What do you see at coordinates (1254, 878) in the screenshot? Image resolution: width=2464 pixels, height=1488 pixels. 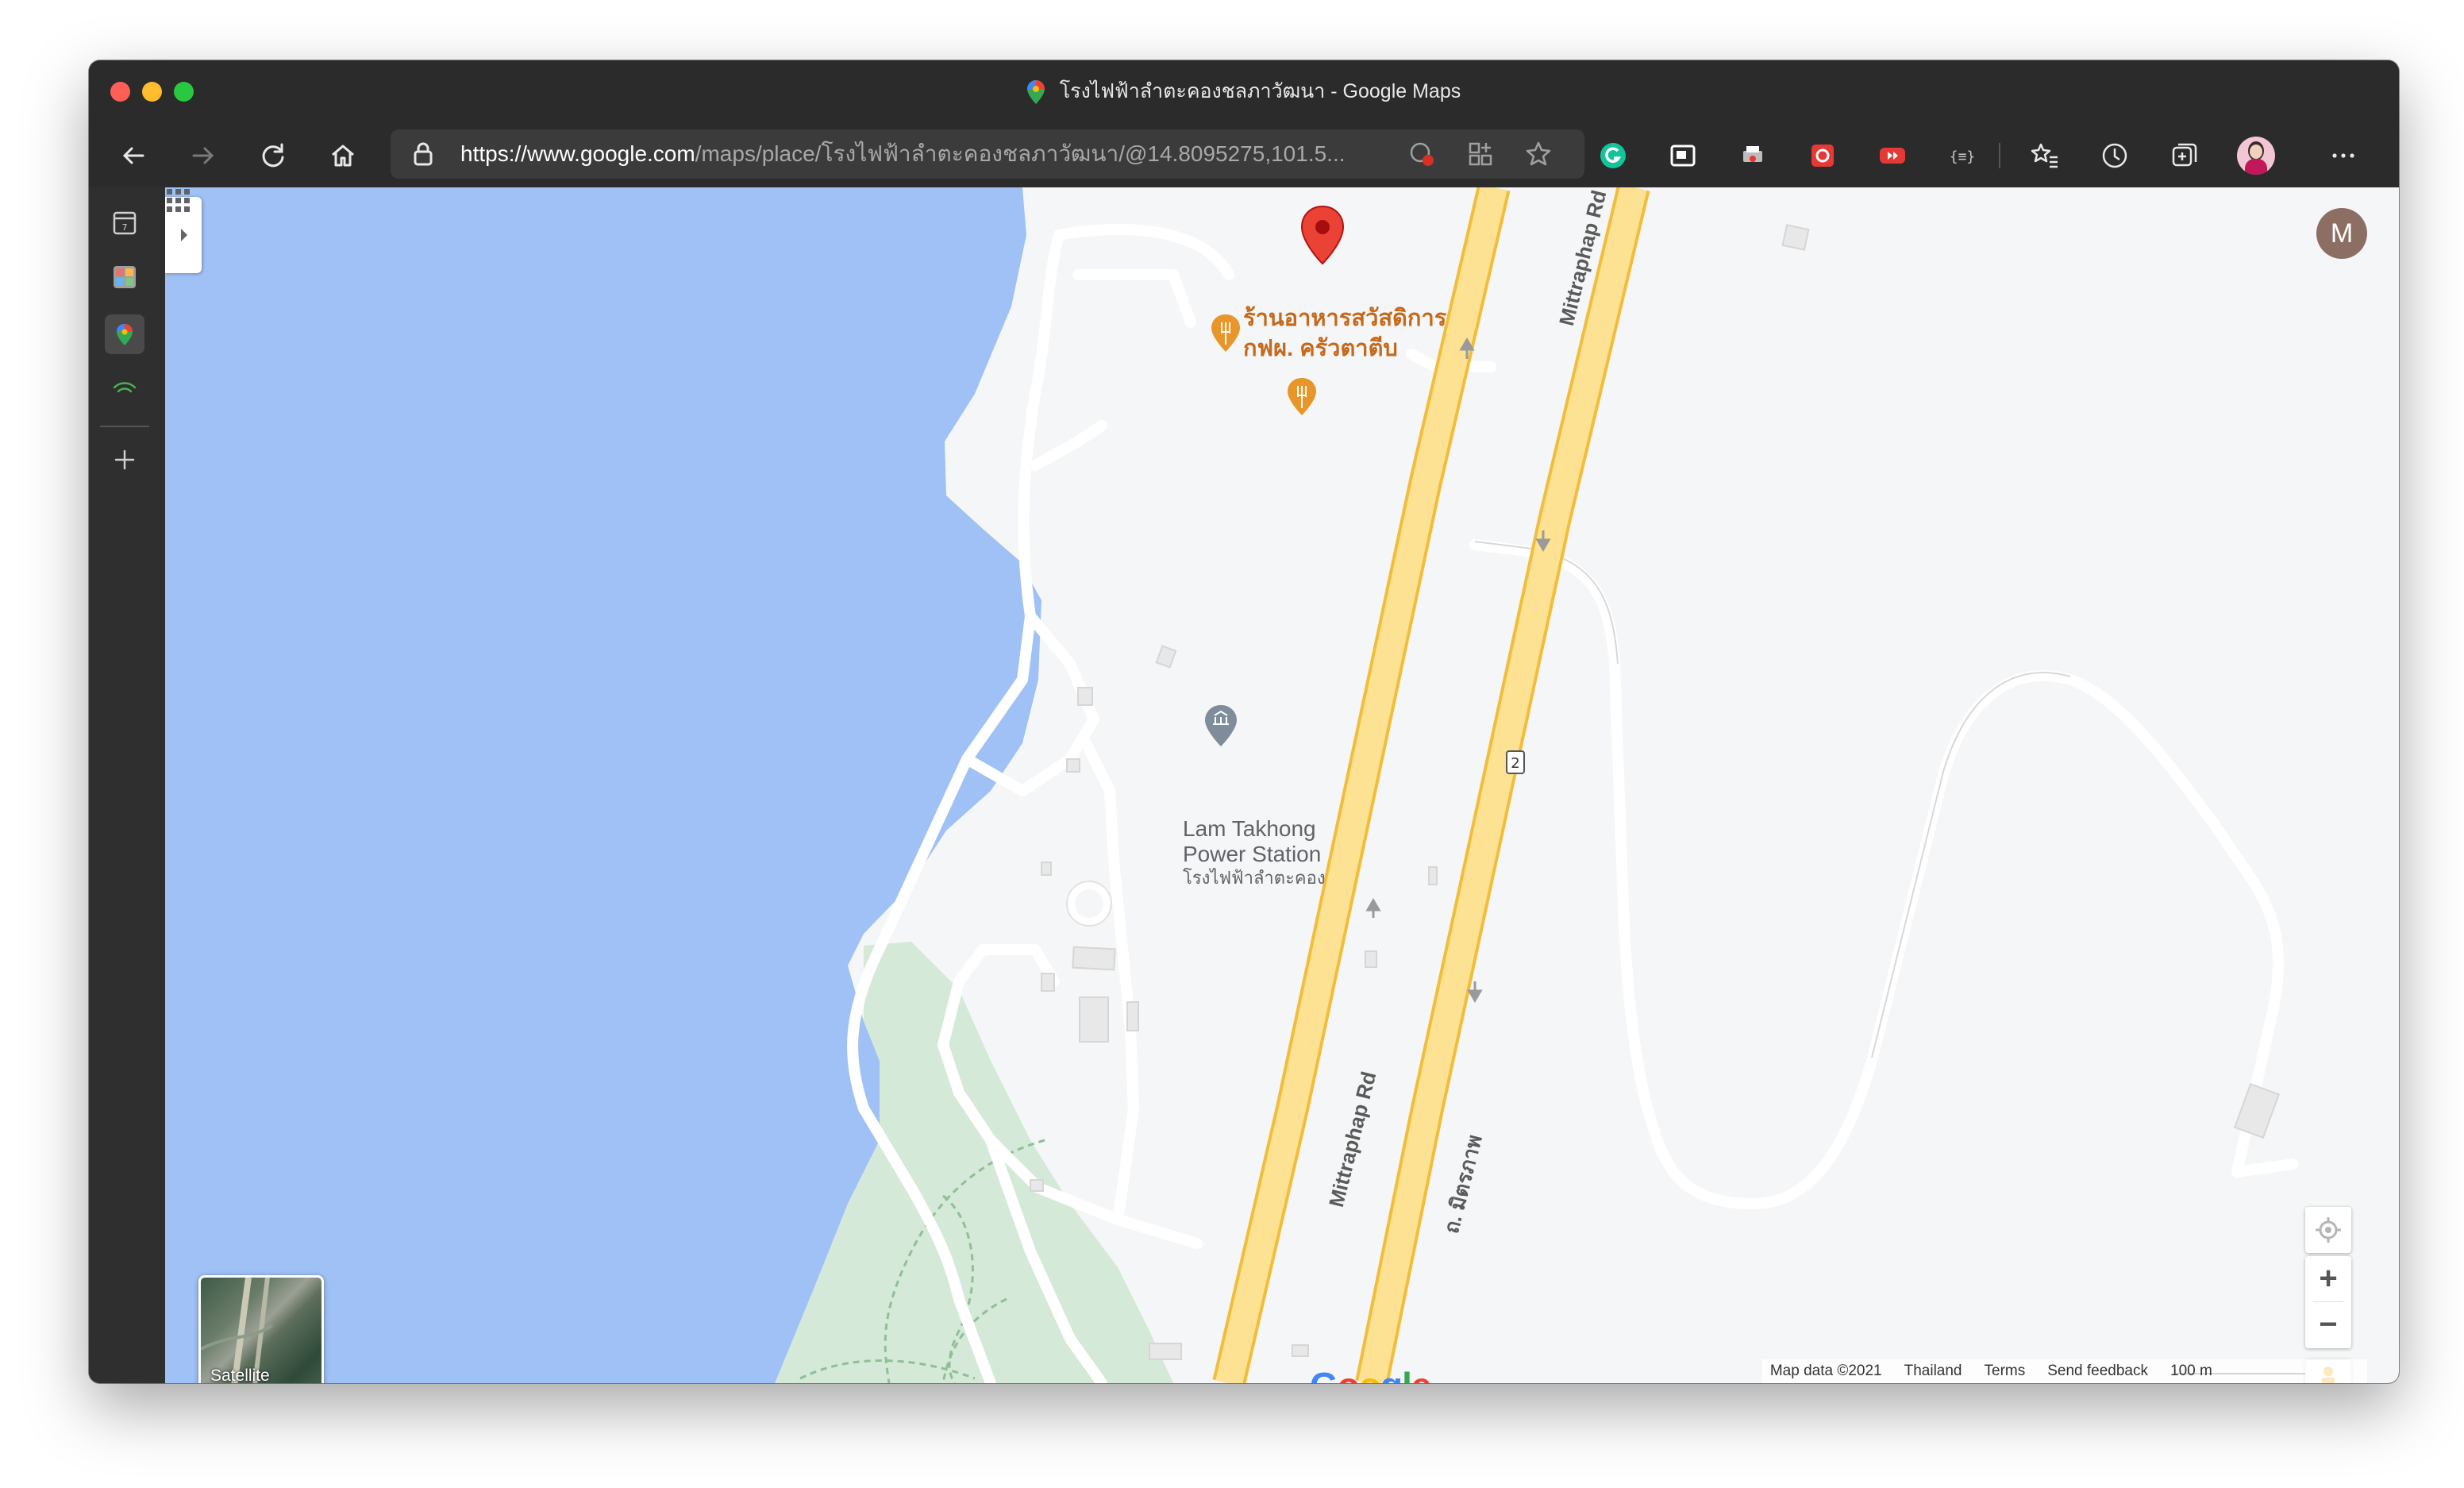 I see `power-station-thai-label: โรงไฟฟ้าลำตะคอง` at bounding box center [1254, 878].